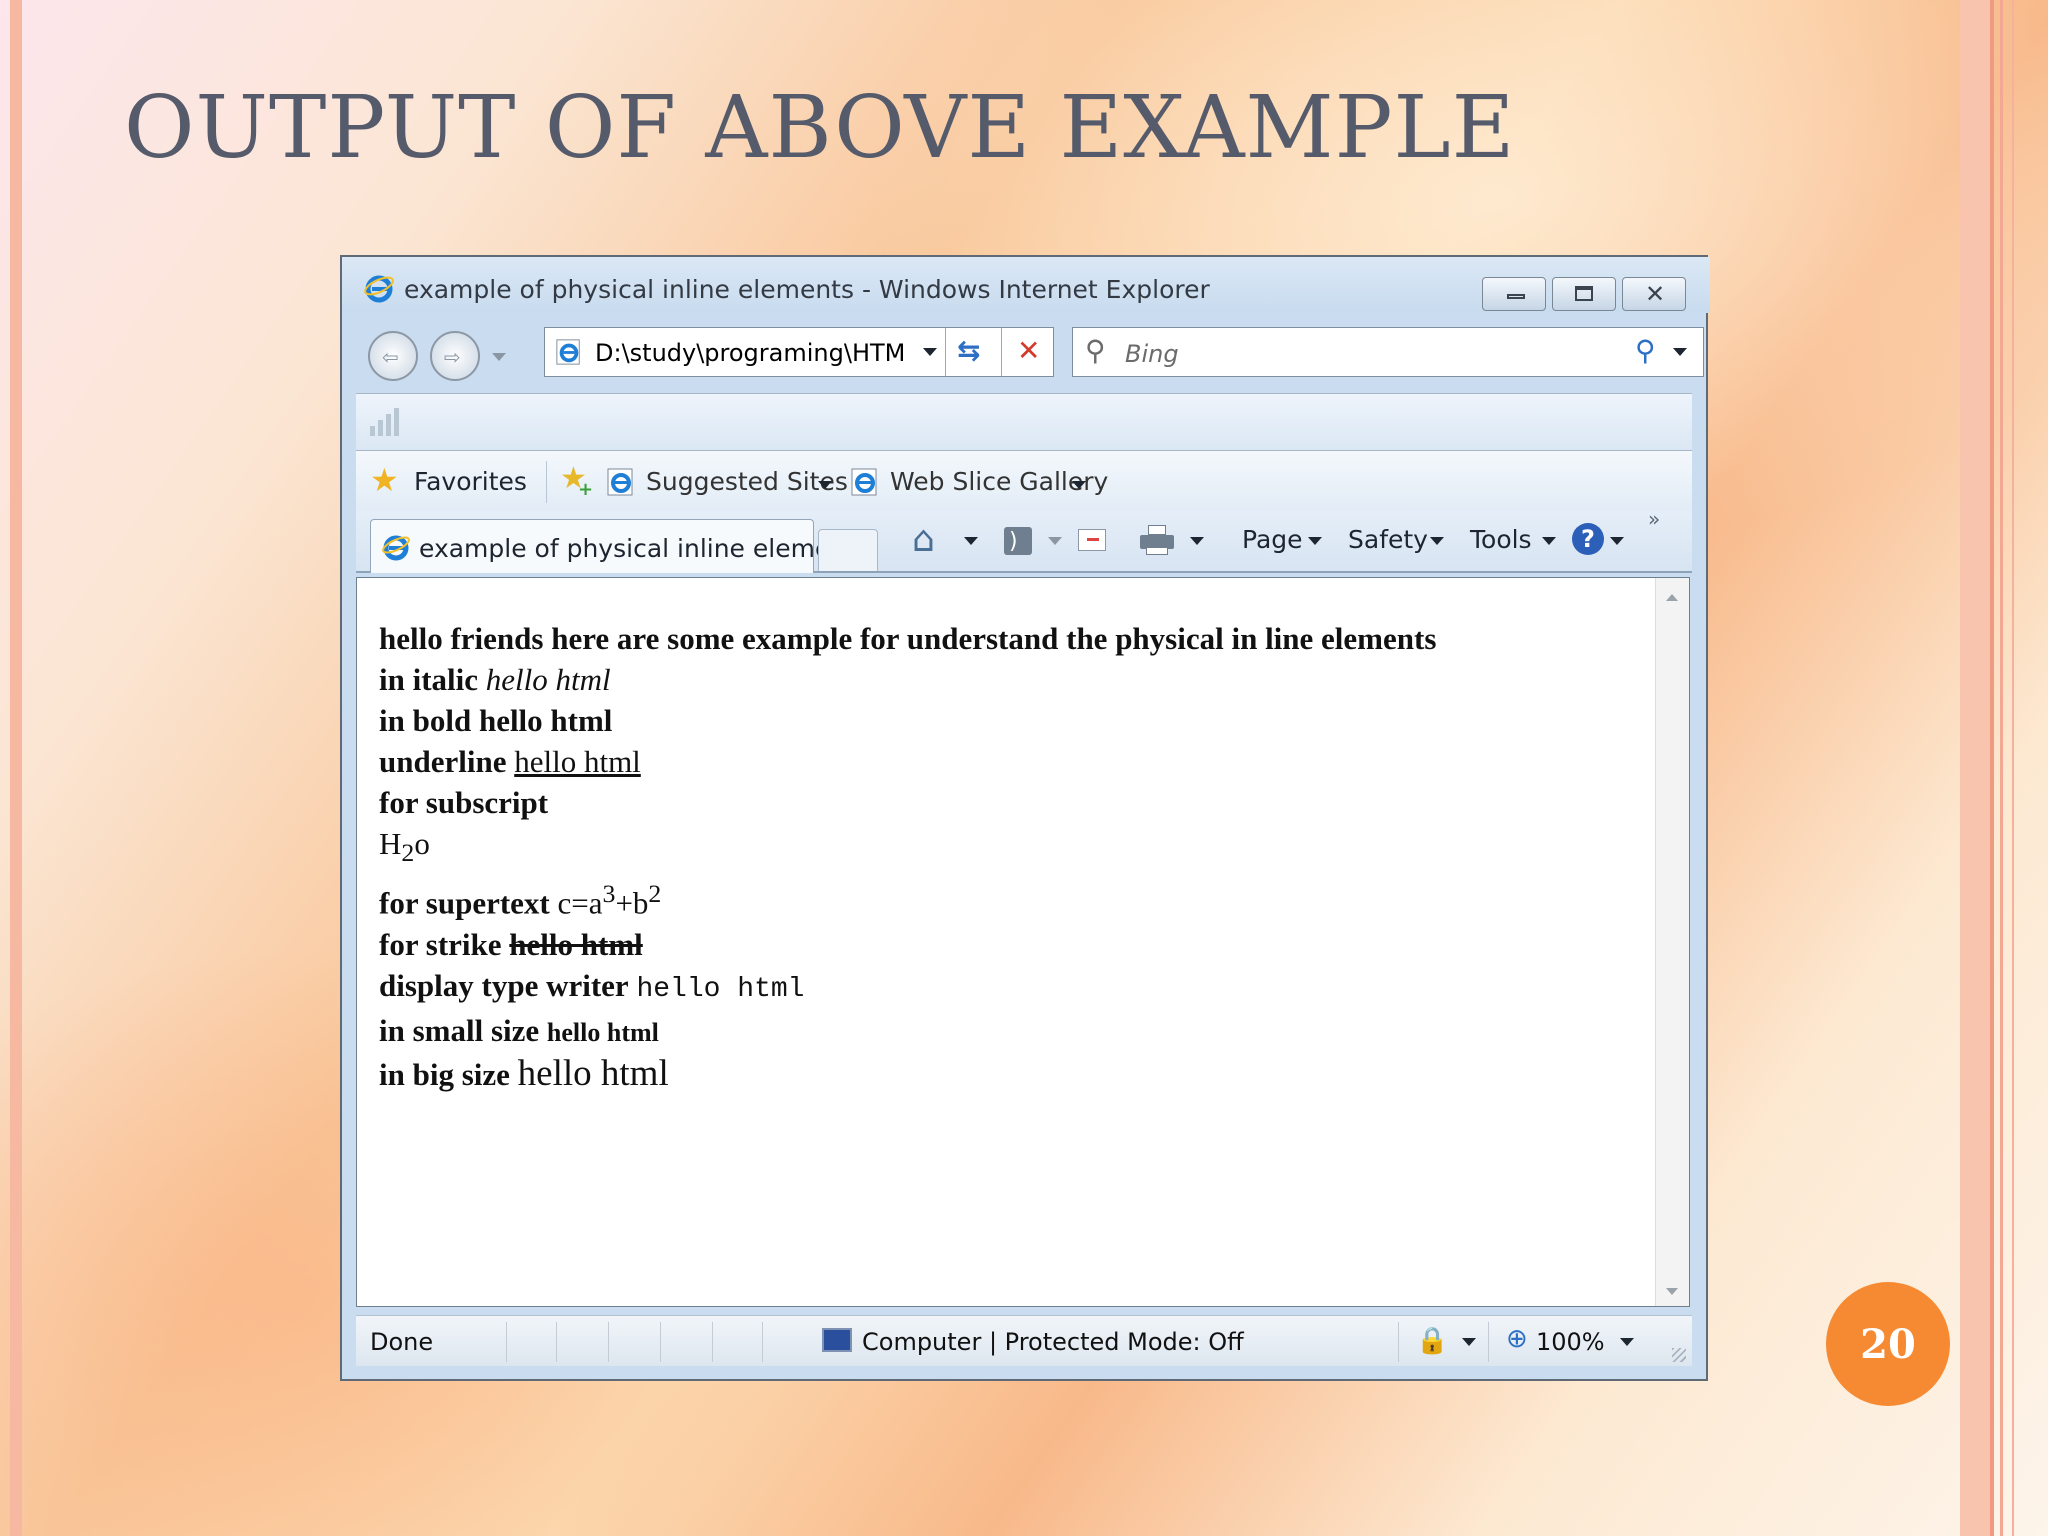  I want to click on print-tray, so click(1157, 551).